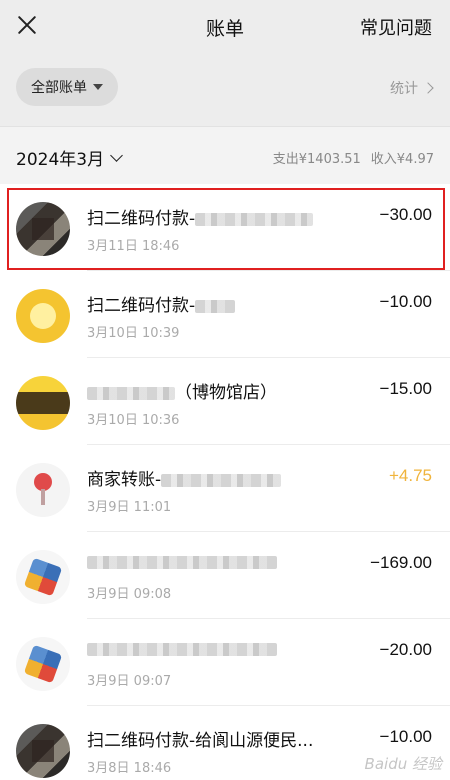 Image resolution: width=450 pixels, height=780 pixels. Describe the element at coordinates (226, 393) in the screenshot. I see `transaction-title: （博物馆店）` at that location.